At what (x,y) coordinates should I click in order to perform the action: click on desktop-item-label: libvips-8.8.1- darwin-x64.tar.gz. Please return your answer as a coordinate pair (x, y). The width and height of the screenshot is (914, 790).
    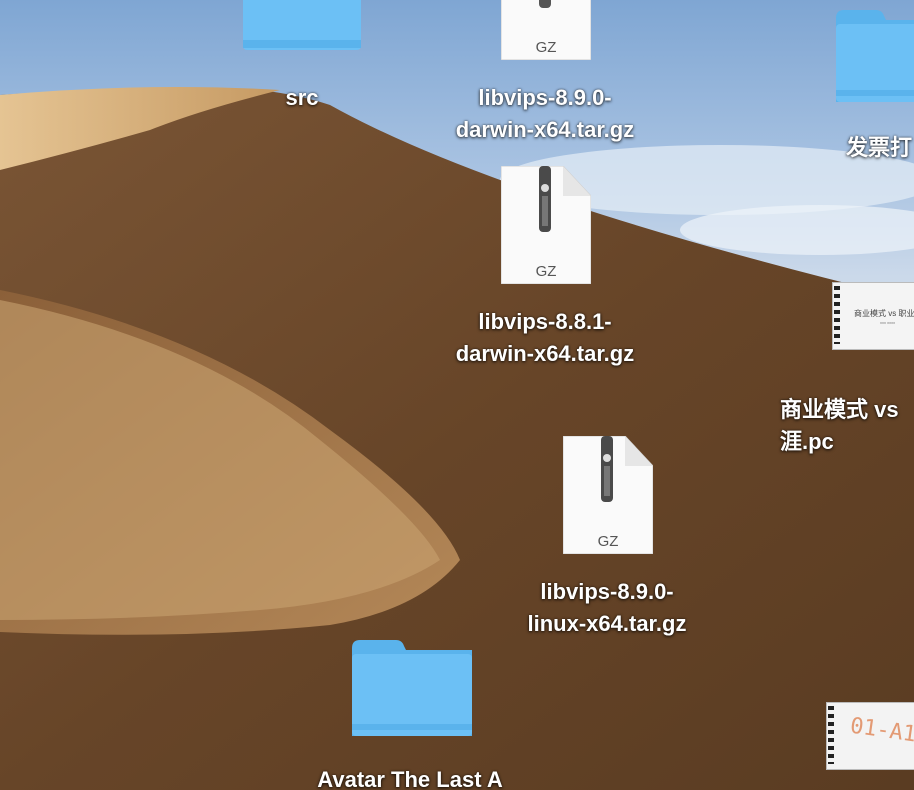
    Looking at the image, I should click on (545, 338).